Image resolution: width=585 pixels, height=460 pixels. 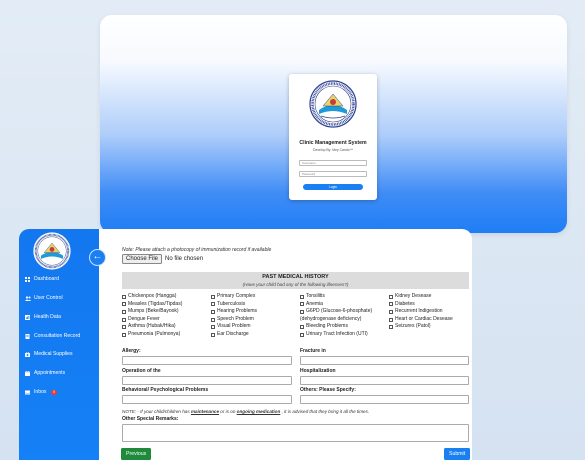 I want to click on login-subtitle: Develop By: Mey Cando™, so click(x=333, y=150).